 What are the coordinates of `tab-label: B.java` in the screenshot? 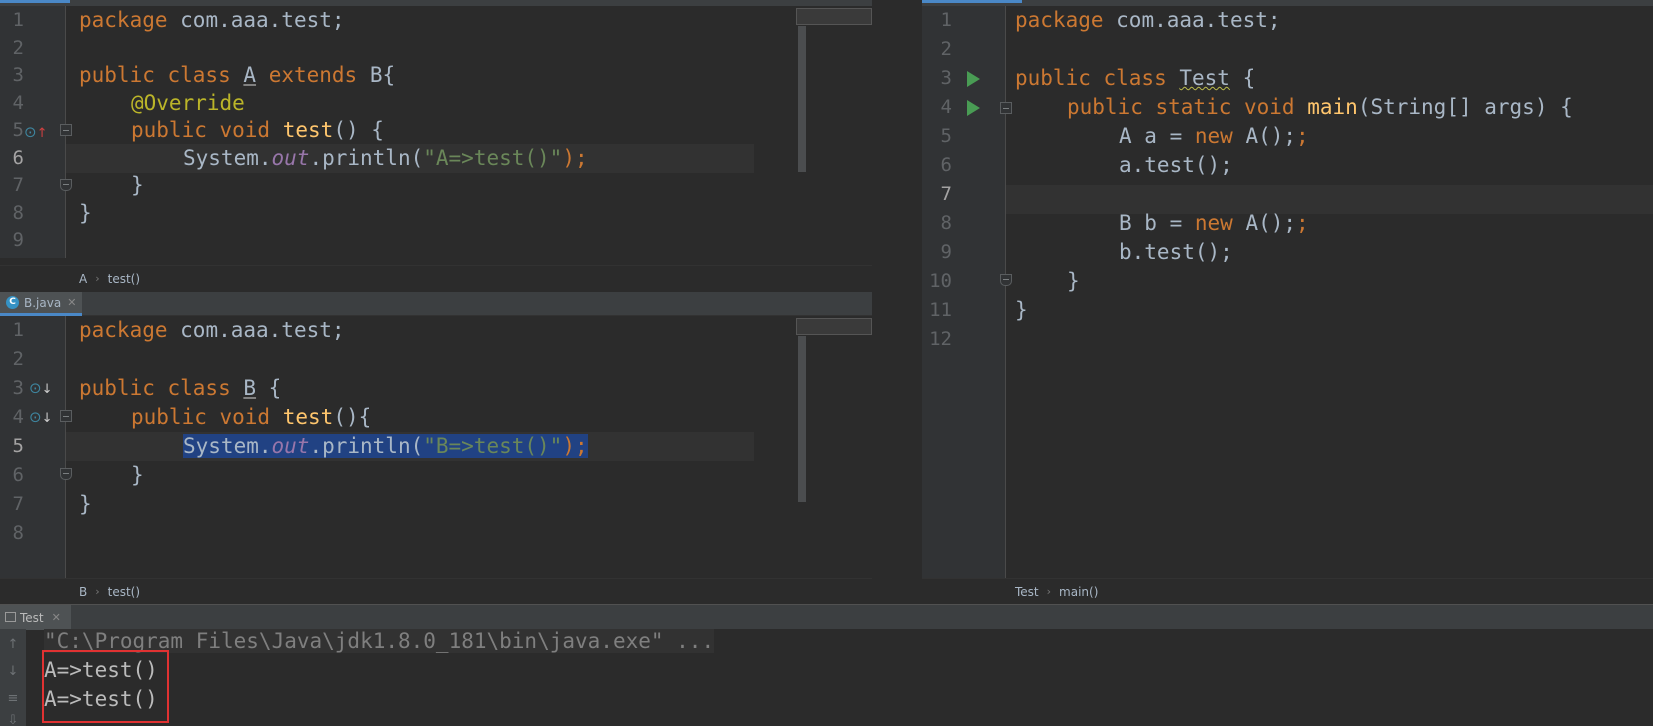 It's located at (43, 302).